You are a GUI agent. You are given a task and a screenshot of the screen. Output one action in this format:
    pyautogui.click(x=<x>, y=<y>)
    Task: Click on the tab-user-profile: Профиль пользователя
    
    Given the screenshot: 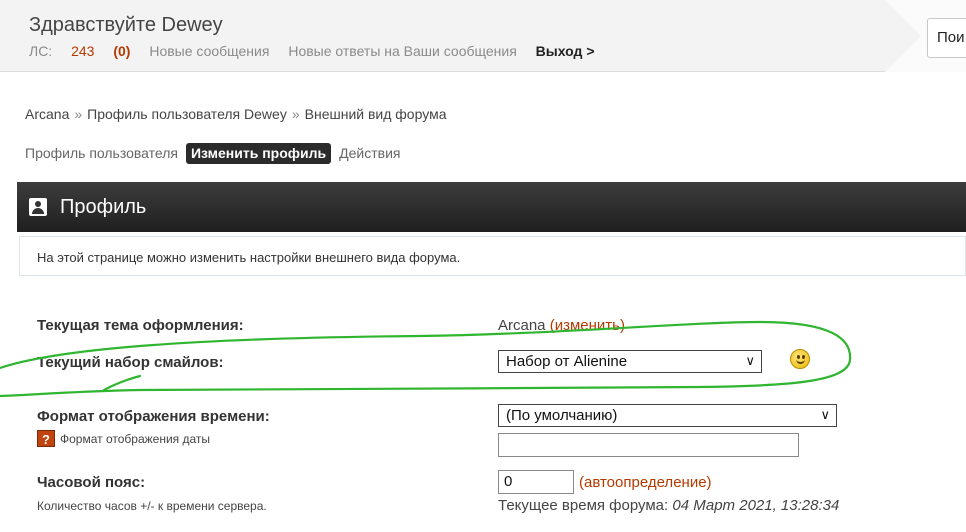 What is the action you would take?
    pyautogui.click(x=101, y=153)
    